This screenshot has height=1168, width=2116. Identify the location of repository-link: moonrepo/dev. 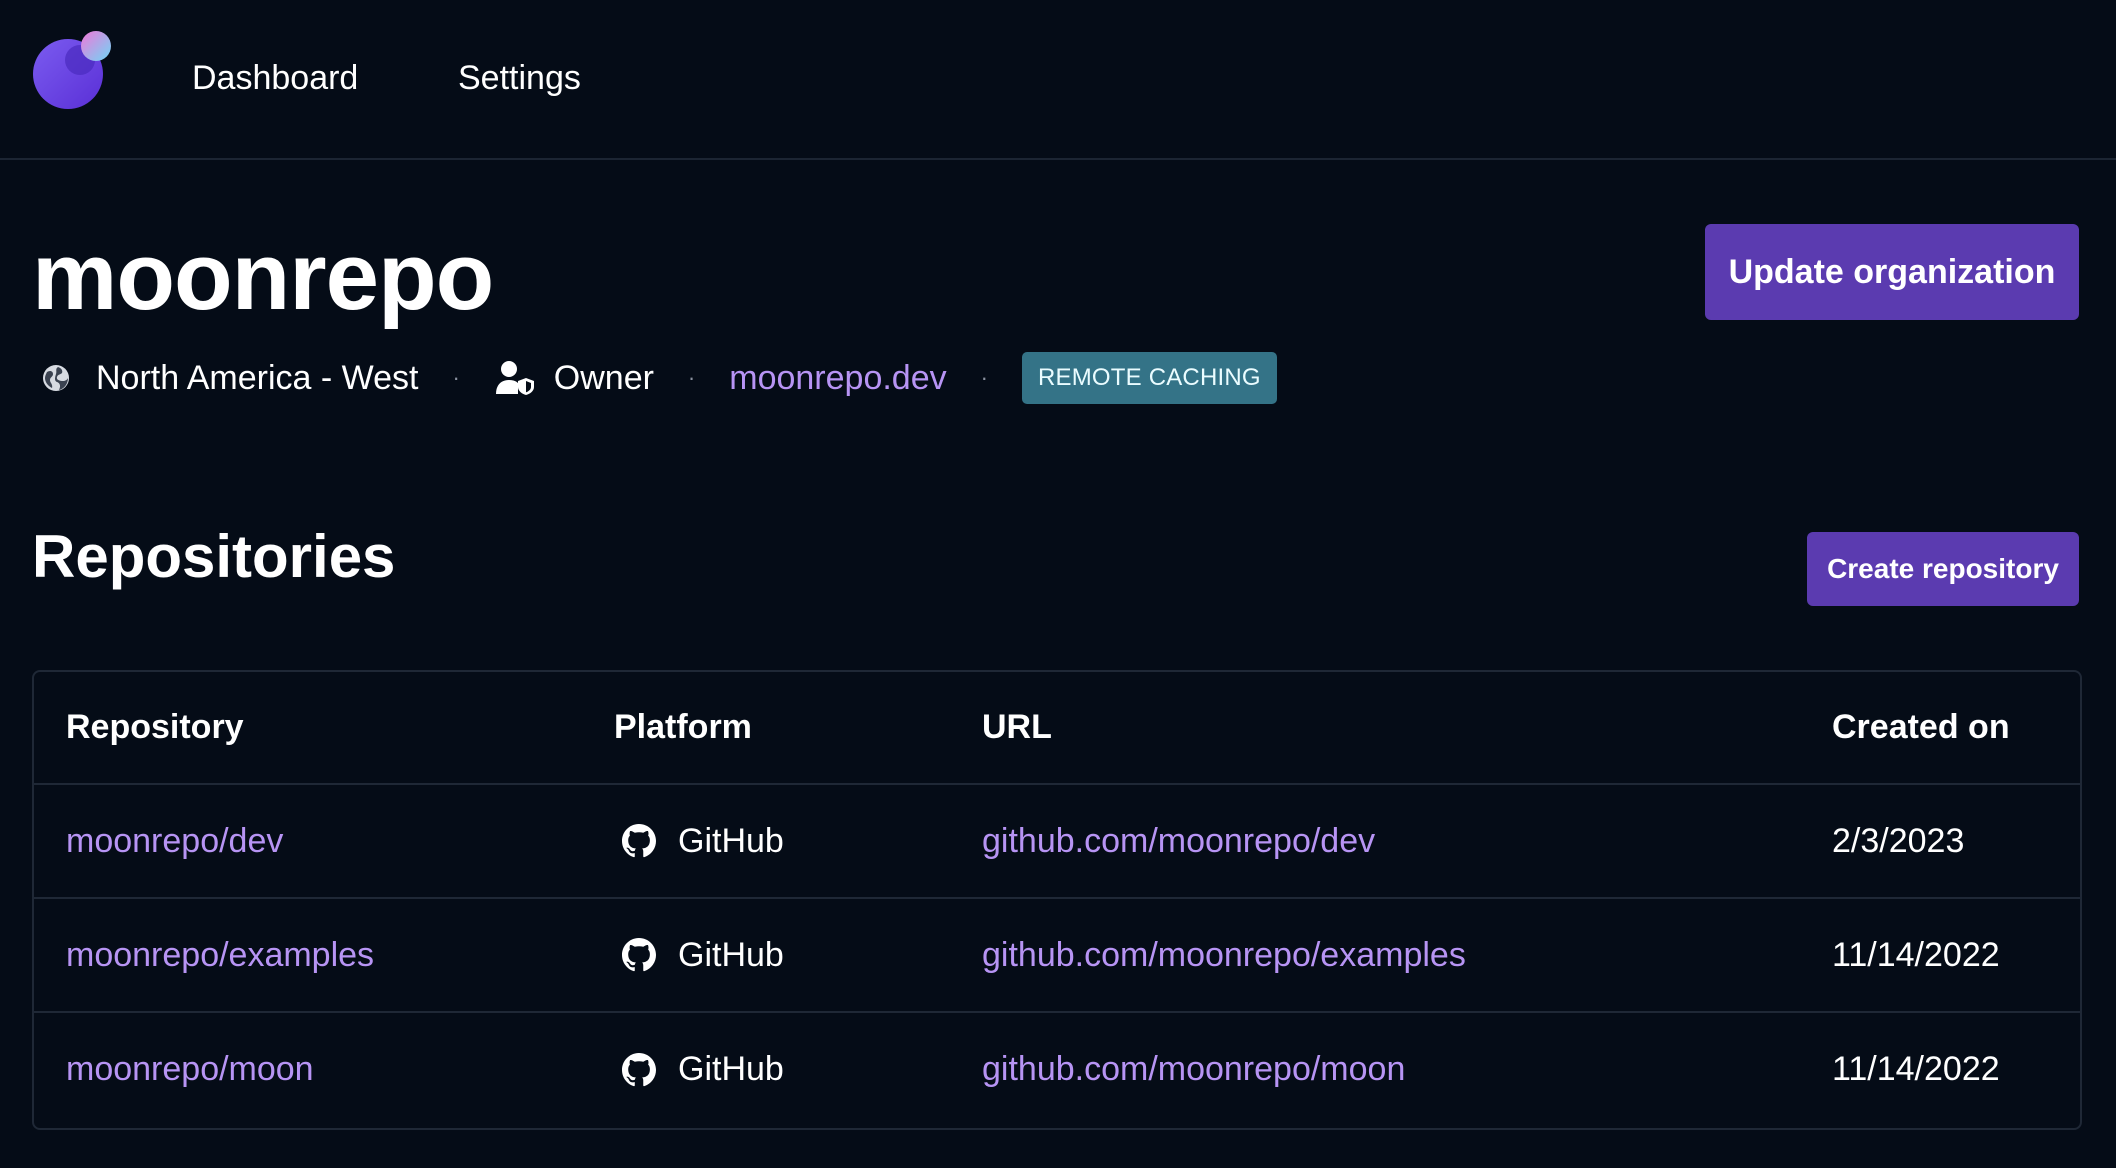
(174, 841).